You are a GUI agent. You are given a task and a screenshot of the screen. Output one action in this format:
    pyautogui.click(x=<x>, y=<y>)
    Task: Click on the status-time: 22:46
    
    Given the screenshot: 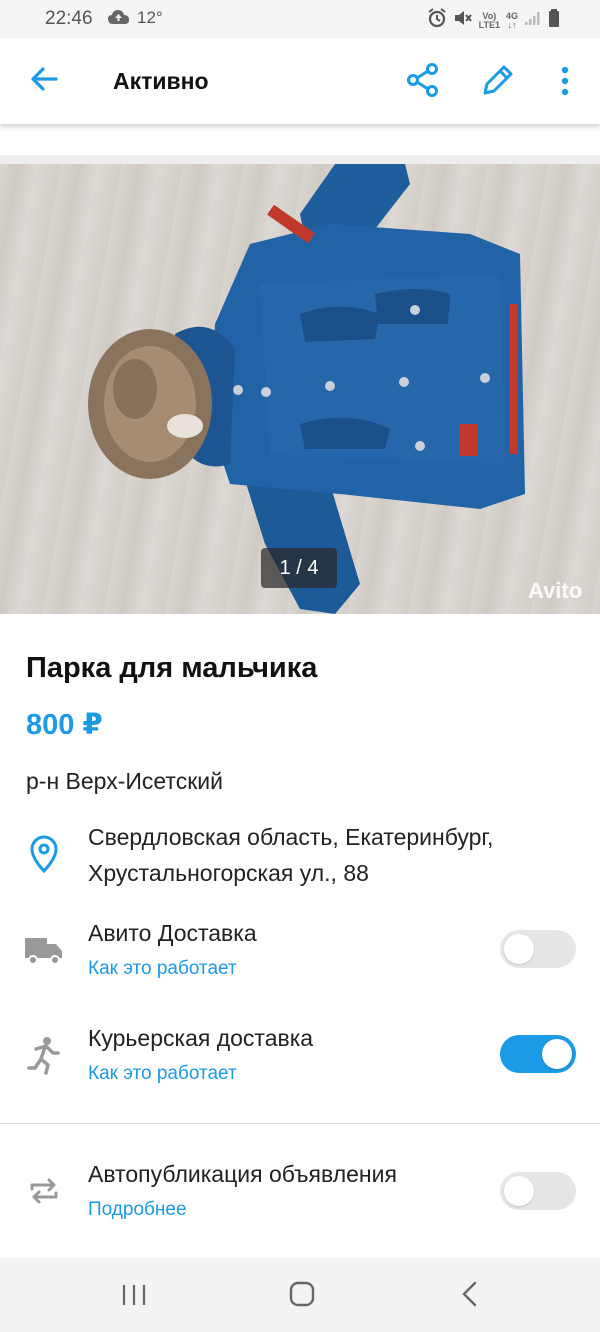 What is the action you would take?
    pyautogui.click(x=69, y=18)
    